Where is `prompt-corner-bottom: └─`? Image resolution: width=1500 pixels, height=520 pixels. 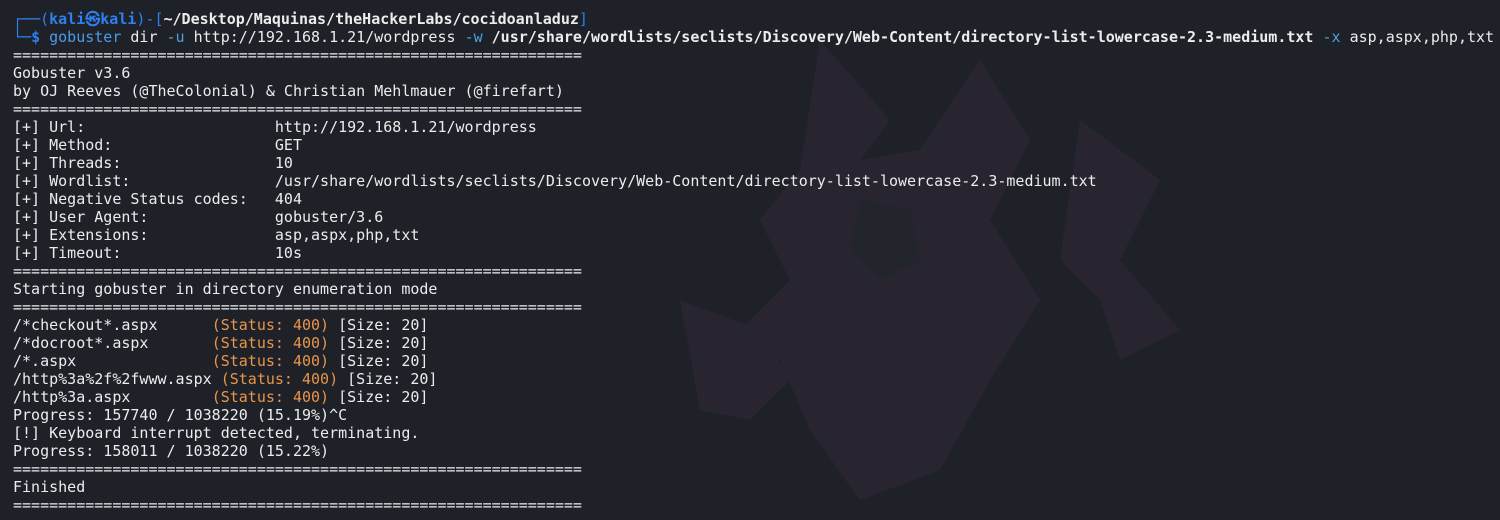 prompt-corner-bottom: └─ is located at coordinates (22, 37).